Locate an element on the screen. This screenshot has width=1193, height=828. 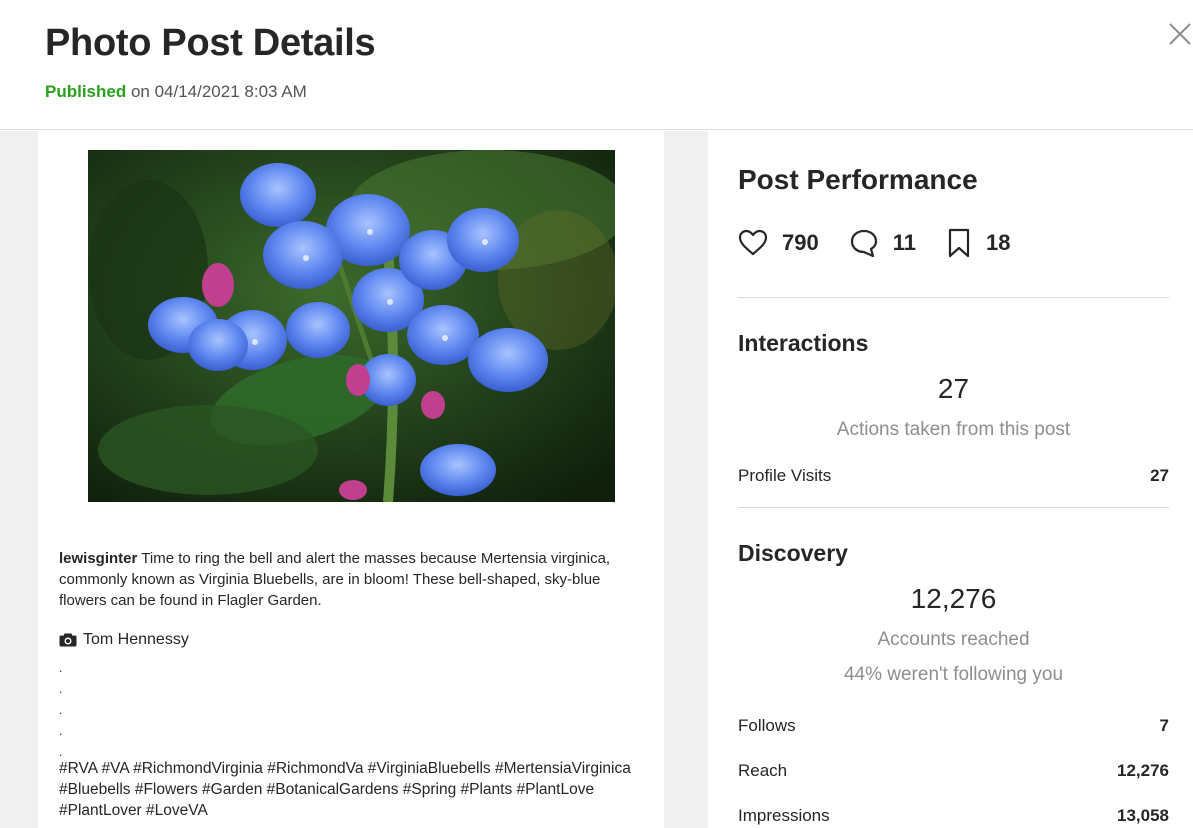
likes-count: 790 is located at coordinates (800, 242).